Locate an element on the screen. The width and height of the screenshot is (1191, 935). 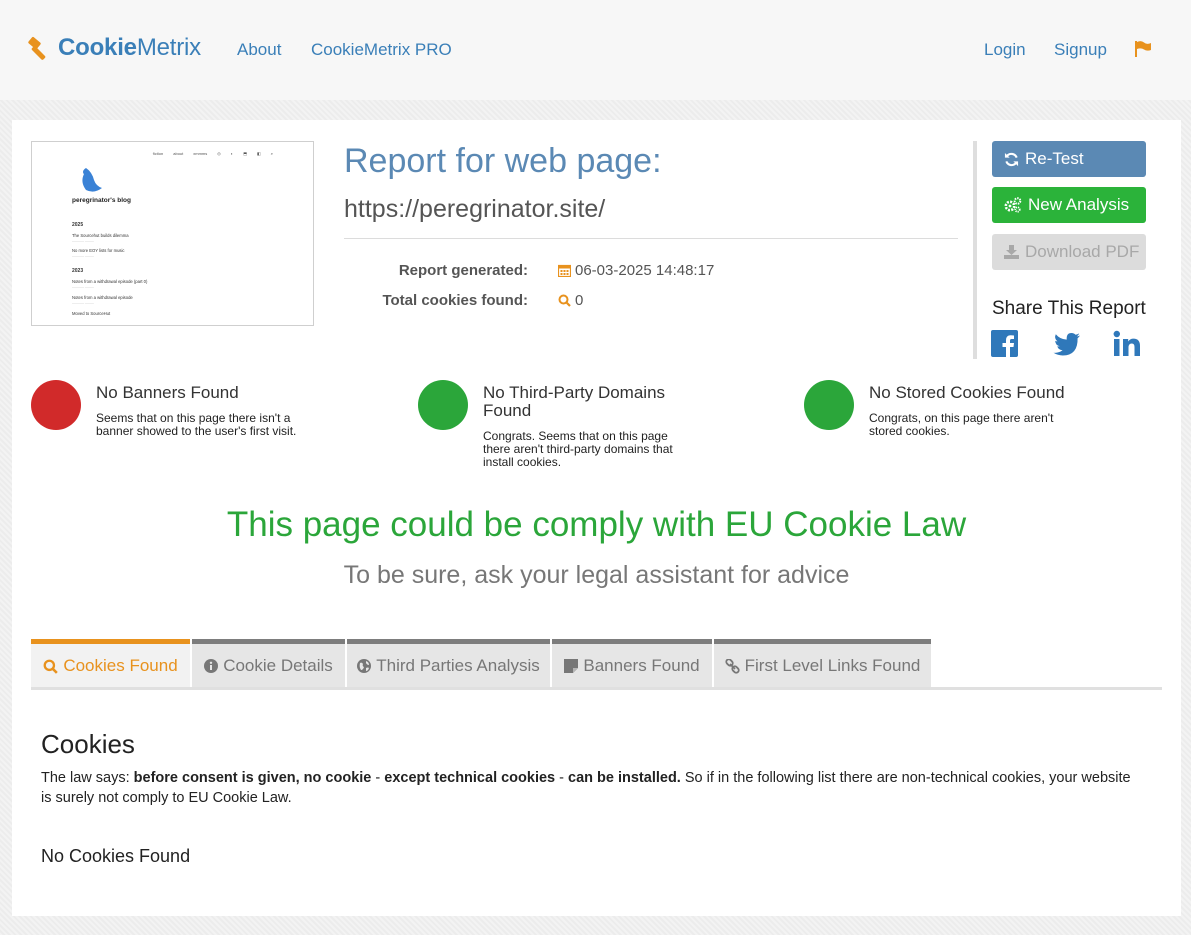
flag-icon is located at coordinates (1143, 49).